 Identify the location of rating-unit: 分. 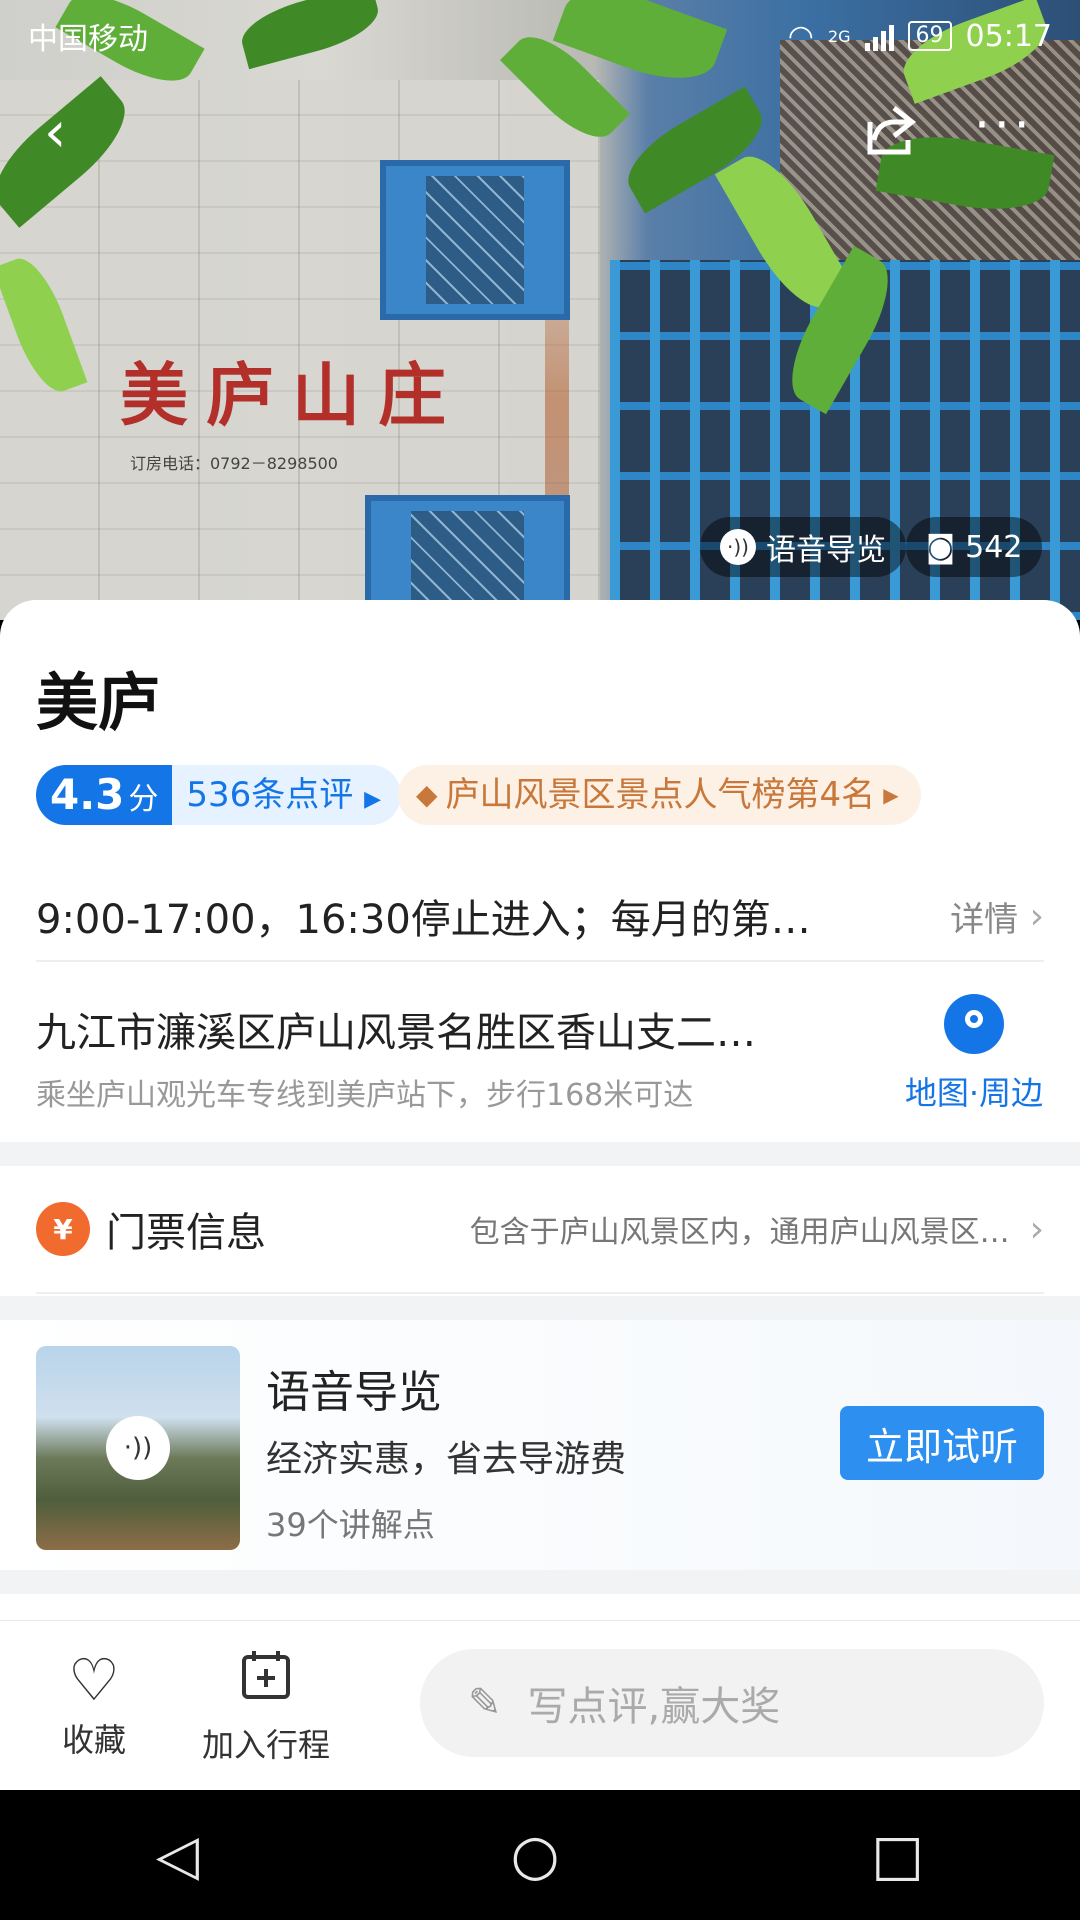
(143, 799).